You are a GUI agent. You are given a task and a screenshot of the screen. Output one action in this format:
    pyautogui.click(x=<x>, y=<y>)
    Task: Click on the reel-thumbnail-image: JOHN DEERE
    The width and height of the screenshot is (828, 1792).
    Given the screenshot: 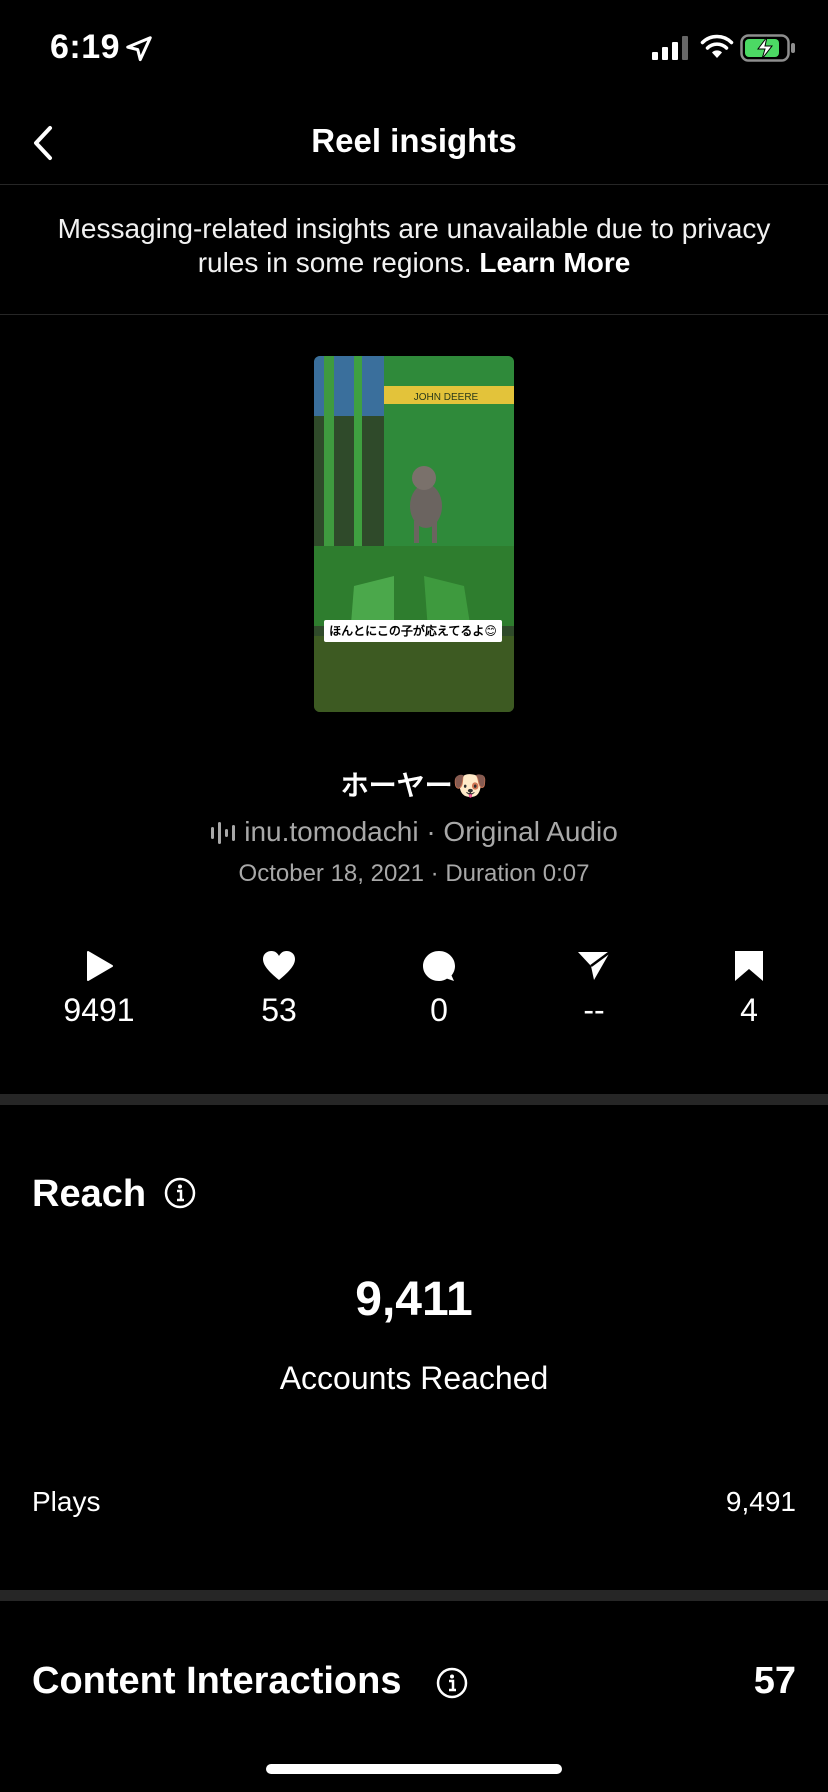 What is the action you would take?
    pyautogui.click(x=414, y=534)
    